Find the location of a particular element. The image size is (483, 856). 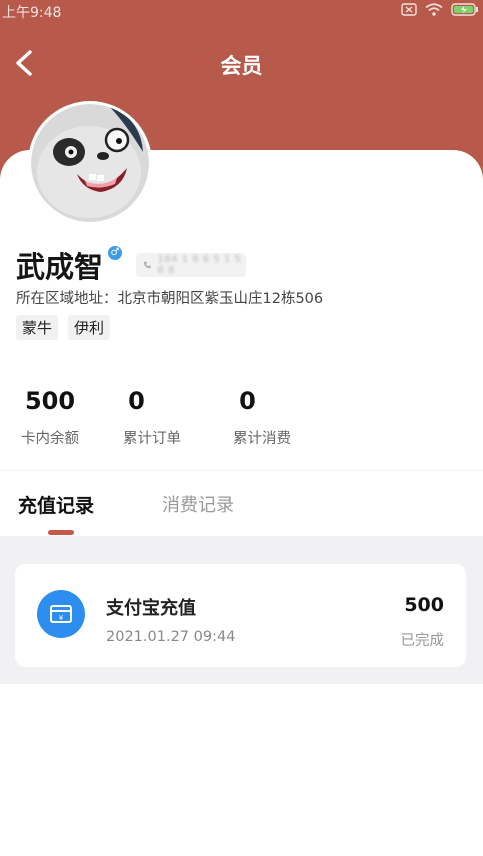

tag-list: 蒙牛 伊利 is located at coordinates (63, 327).